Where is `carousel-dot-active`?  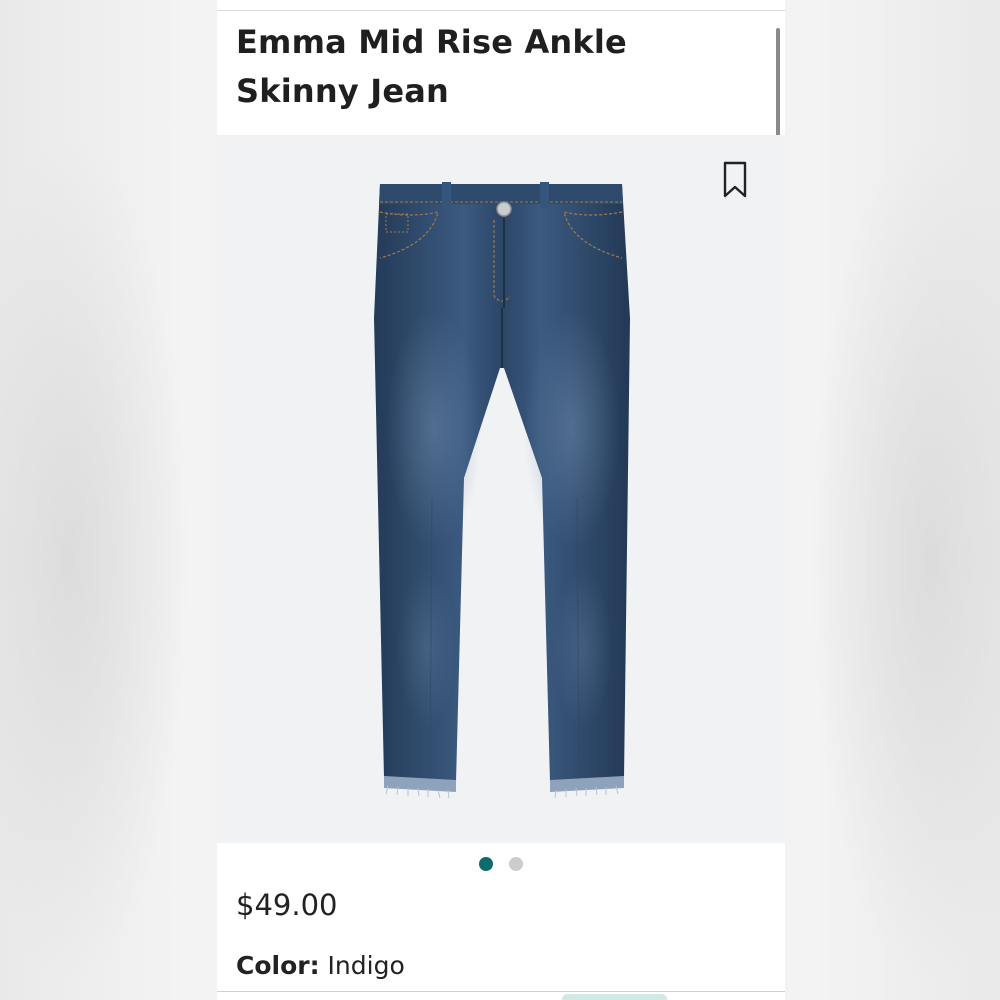
carousel-dot-active is located at coordinates (486, 864).